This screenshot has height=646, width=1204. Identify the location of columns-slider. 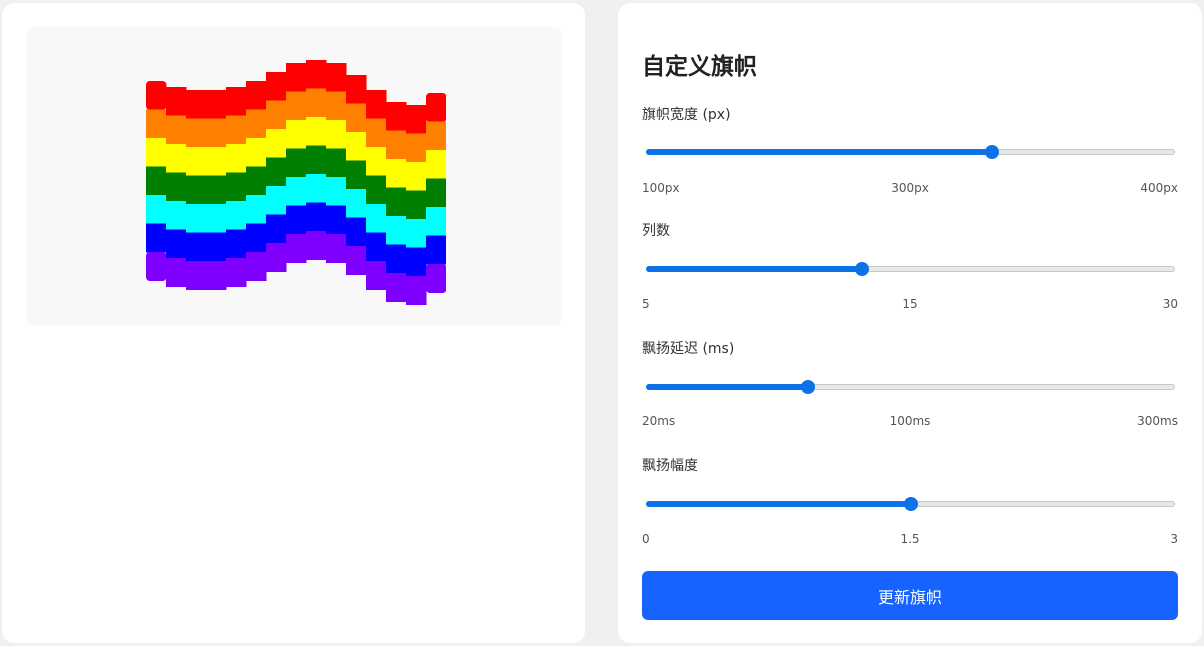
(910, 269).